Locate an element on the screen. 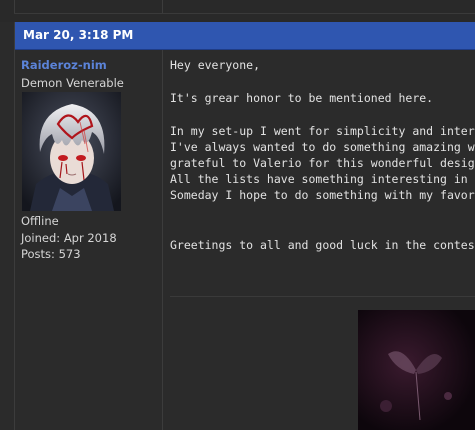  message-line: Hey everyone, is located at coordinates (215, 65).